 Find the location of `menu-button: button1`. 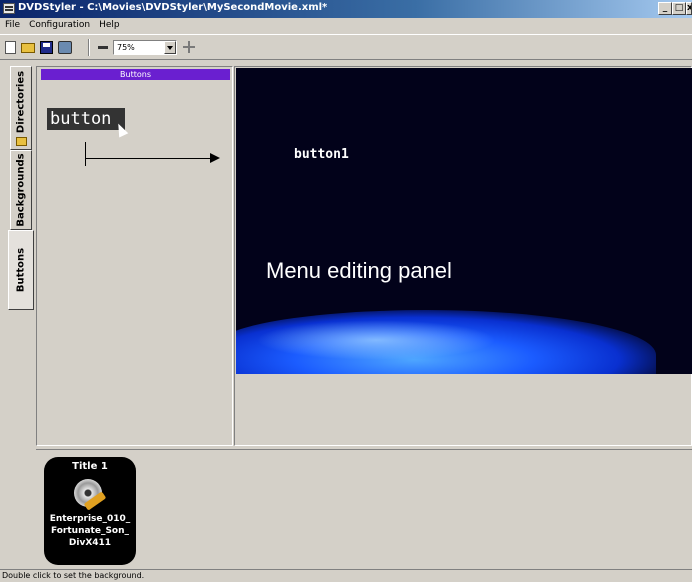

menu-button: button1 is located at coordinates (321, 154).